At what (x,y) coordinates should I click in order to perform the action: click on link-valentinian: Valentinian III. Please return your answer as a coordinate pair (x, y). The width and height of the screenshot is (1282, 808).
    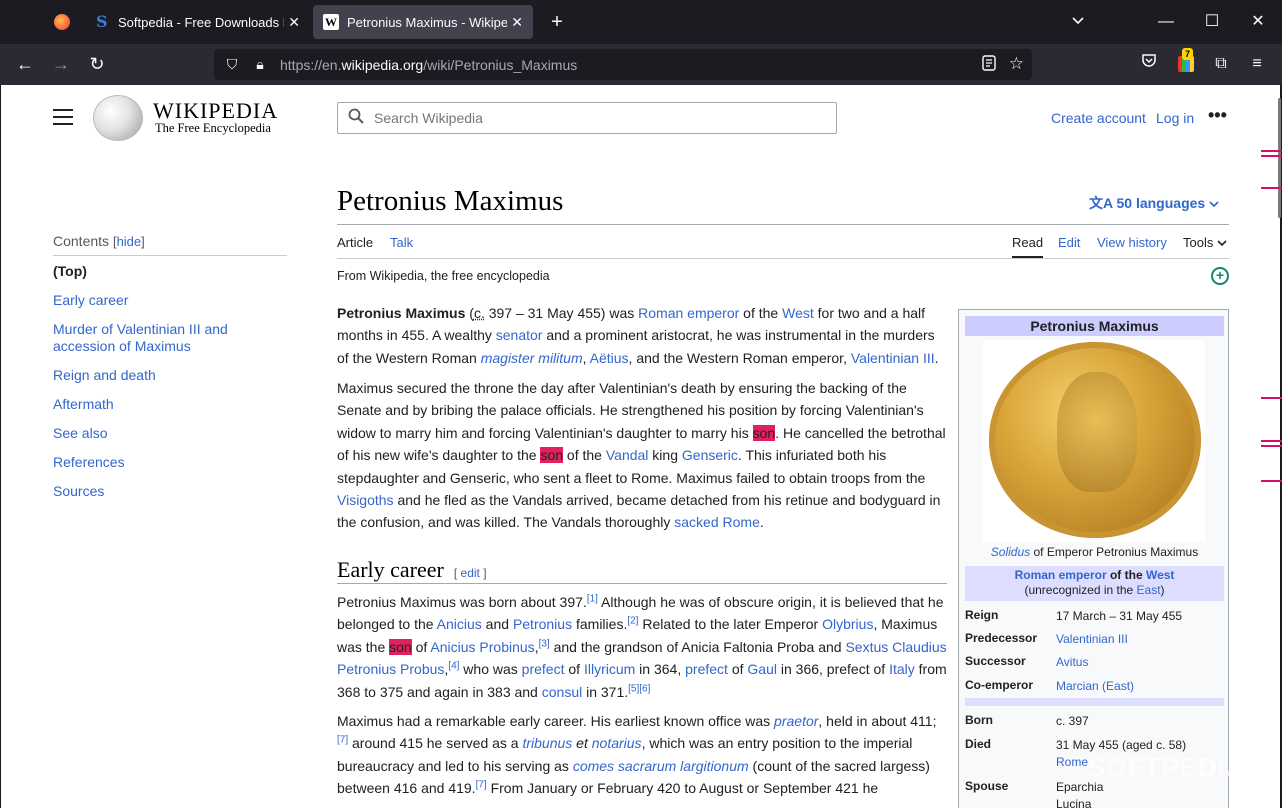
    Looking at the image, I should click on (893, 358).